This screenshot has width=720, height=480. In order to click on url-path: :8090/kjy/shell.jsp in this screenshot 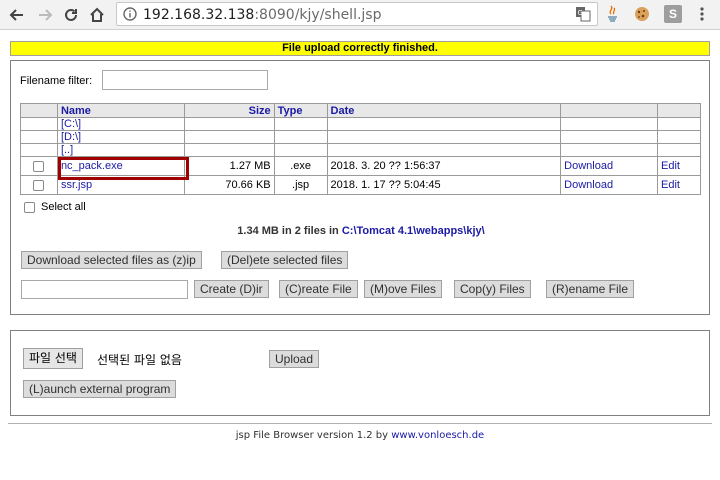, I will do `click(318, 15)`.